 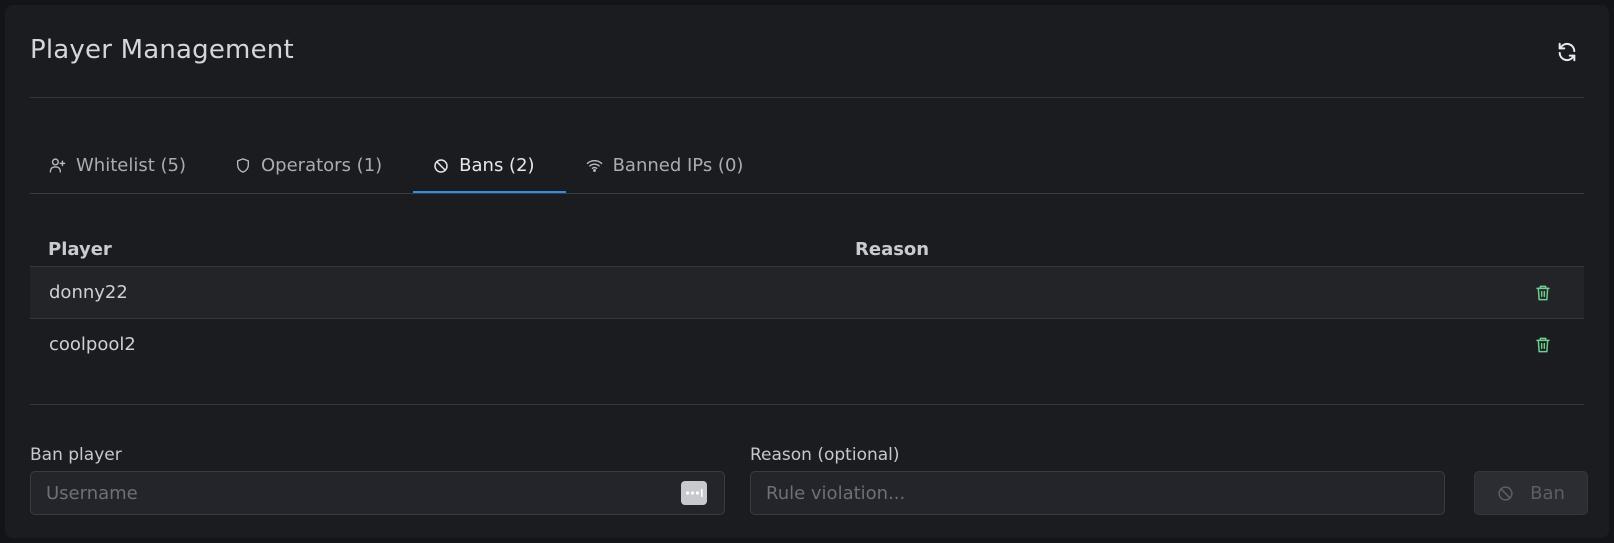 I want to click on column-header-player: Player, so click(x=80, y=249).